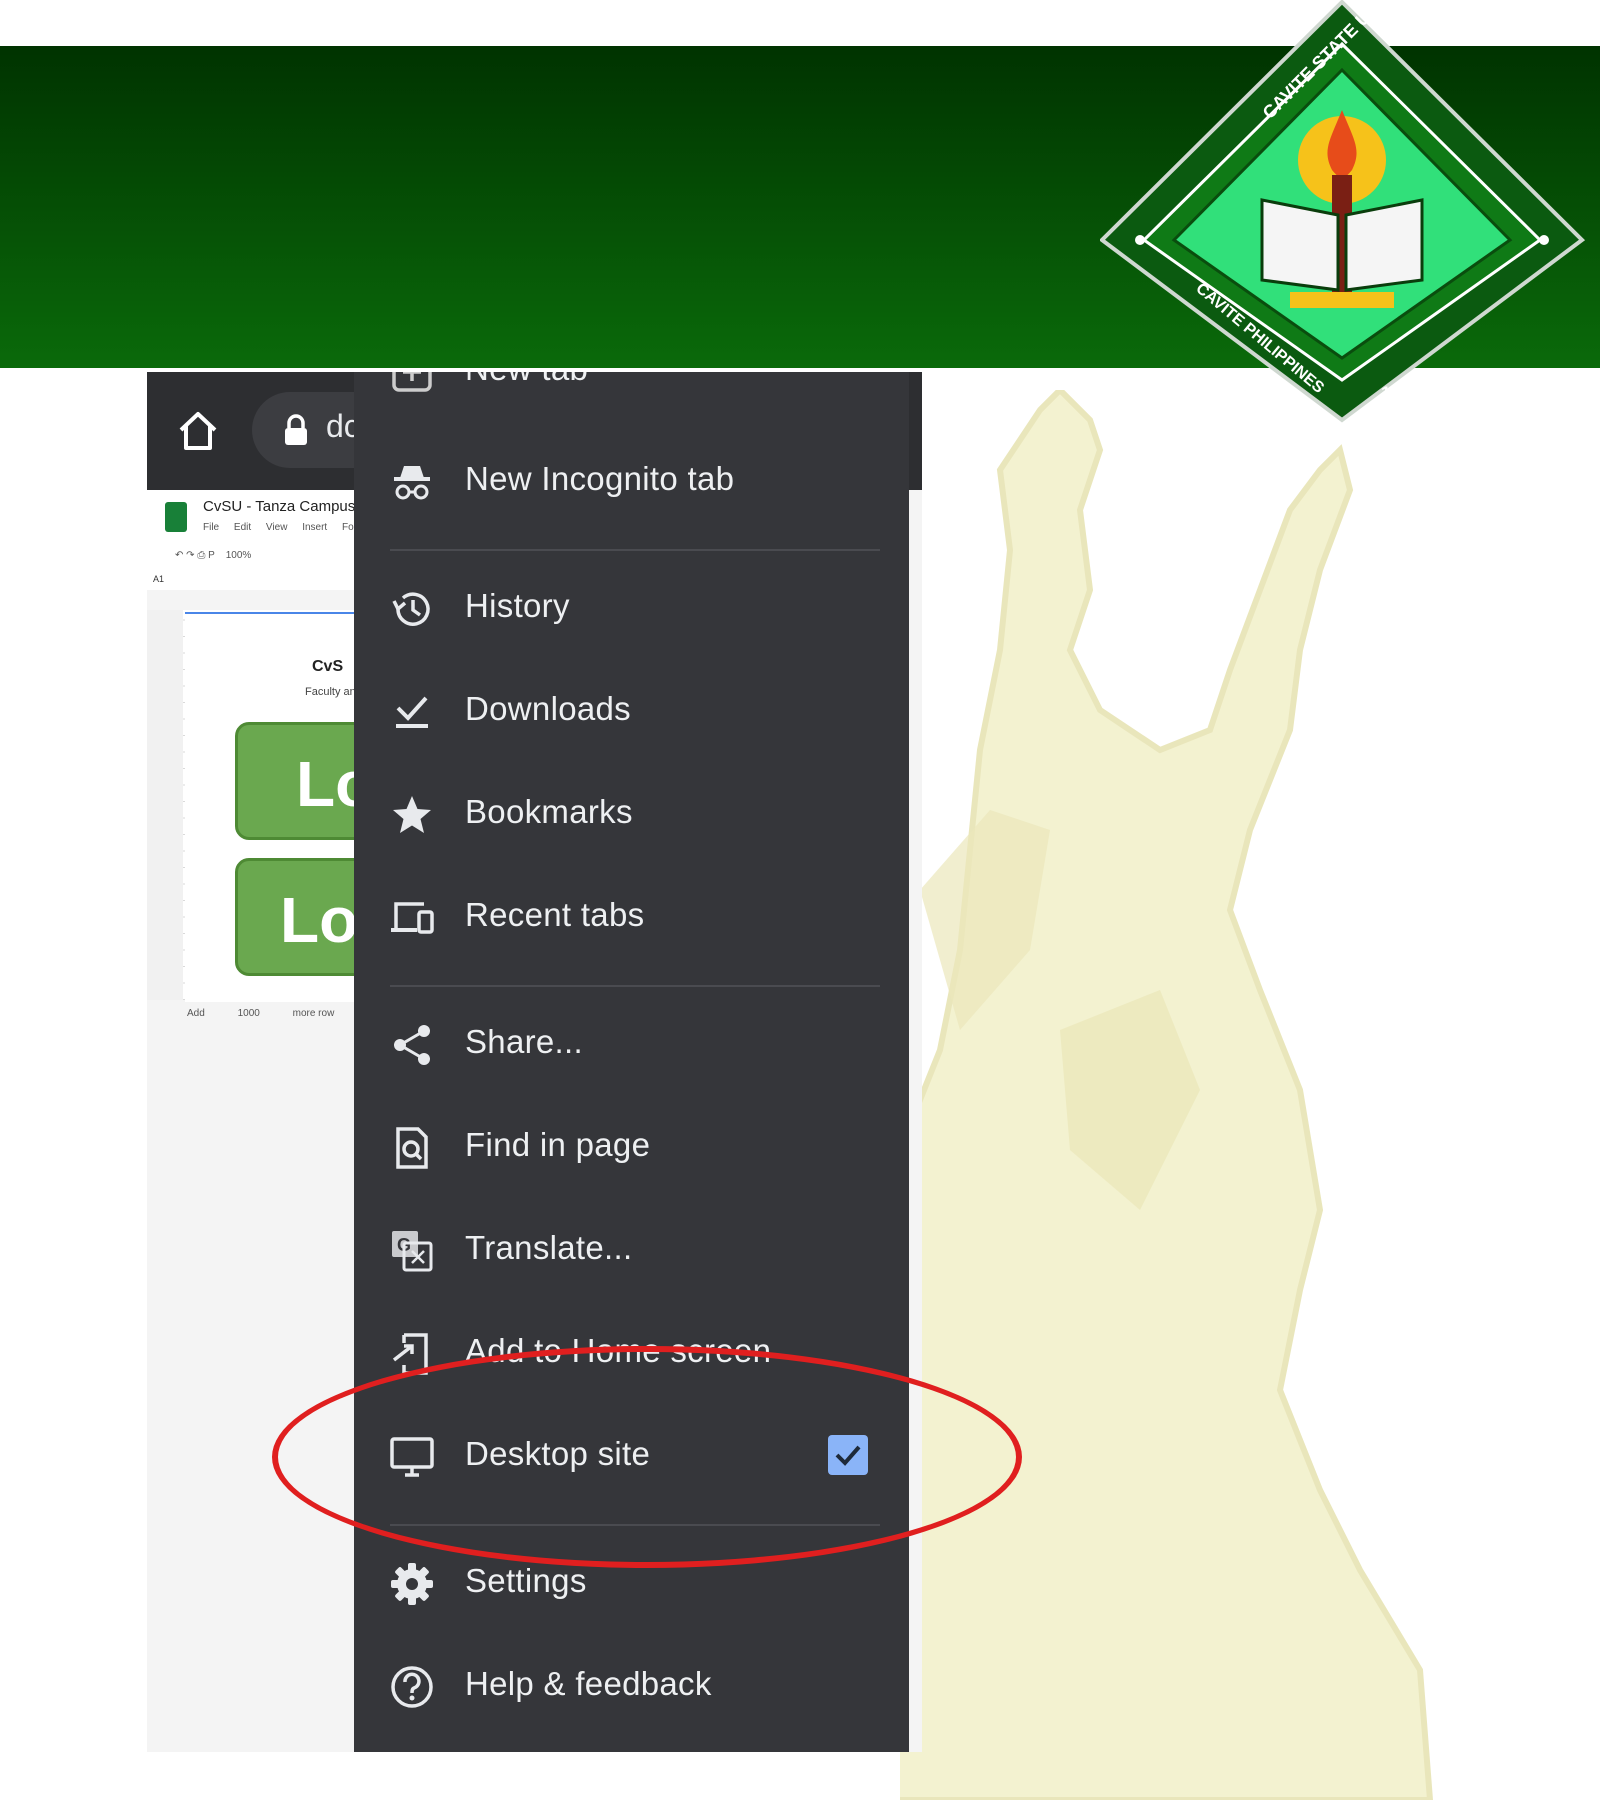 The height and width of the screenshot is (1800, 1600). Describe the element at coordinates (558, 1453) in the screenshot. I see `menu-label: Desktop site` at that location.